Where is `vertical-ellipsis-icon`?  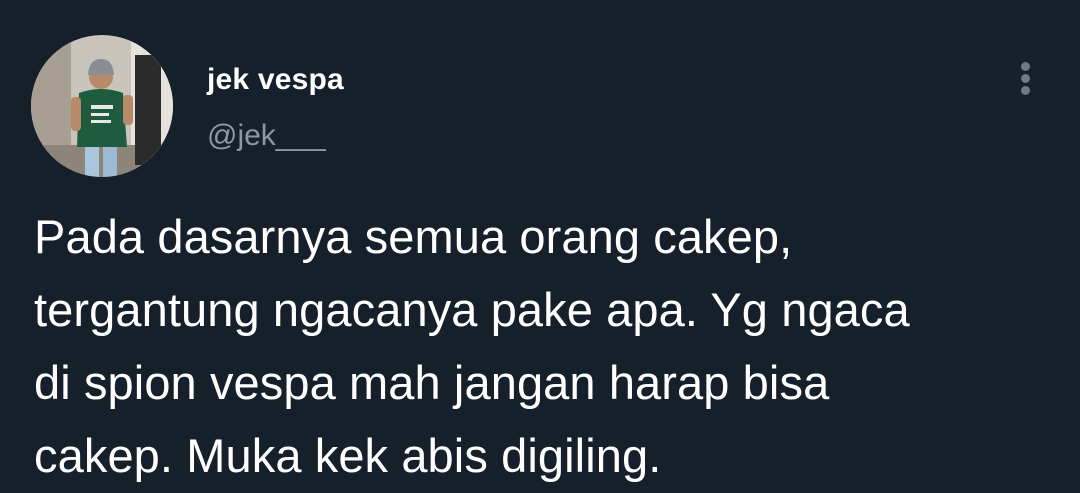
vertical-ellipsis-icon is located at coordinates (1025, 66).